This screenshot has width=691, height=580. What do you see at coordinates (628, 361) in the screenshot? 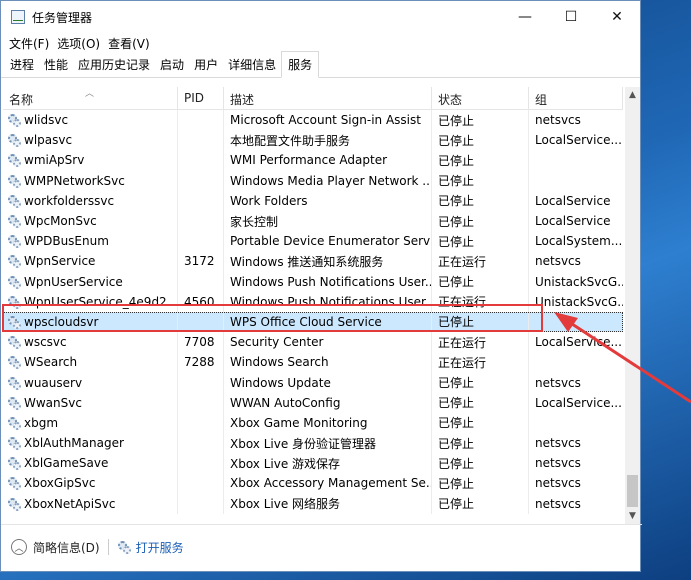
I see `arrow-shaft` at bounding box center [628, 361].